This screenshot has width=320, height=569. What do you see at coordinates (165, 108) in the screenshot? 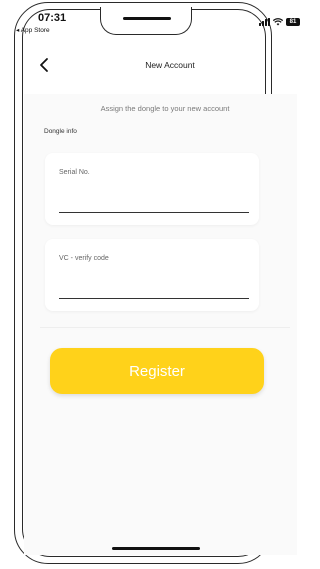
I see `page-subtitle: Assign the dongle to your new account` at bounding box center [165, 108].